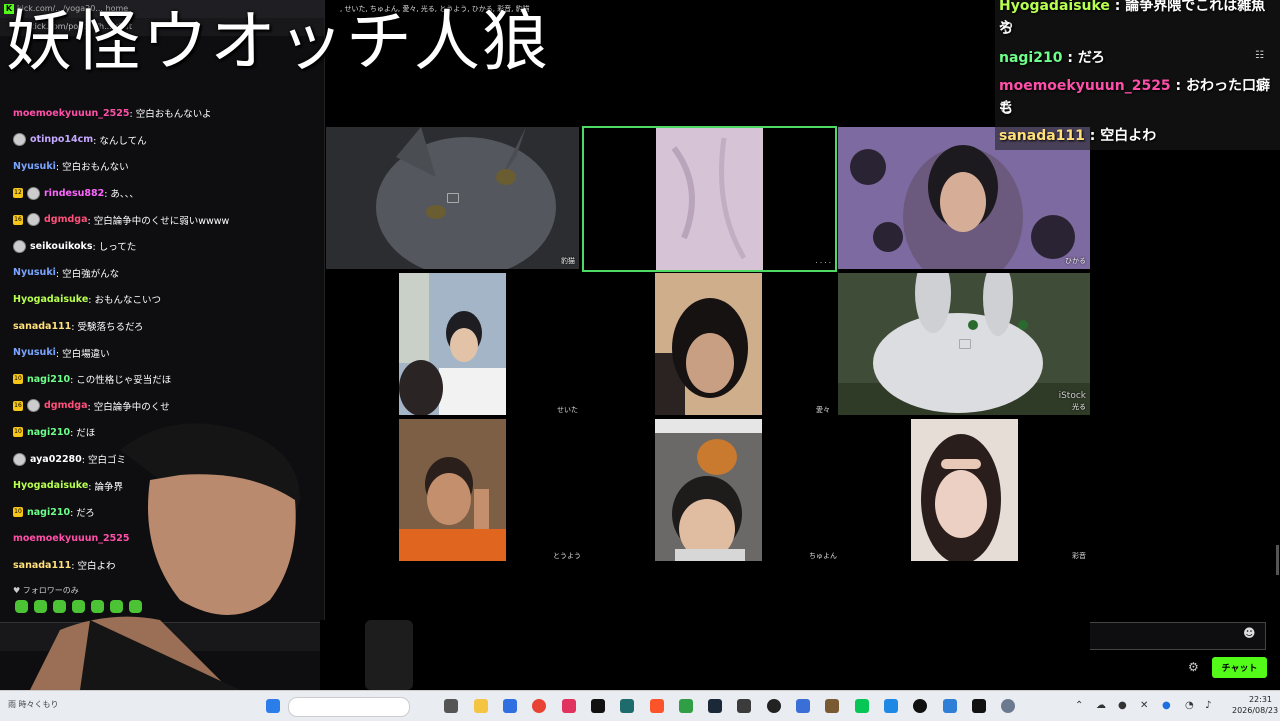  I want to click on chat-message: : 空白おもんないよ, so click(170, 115).